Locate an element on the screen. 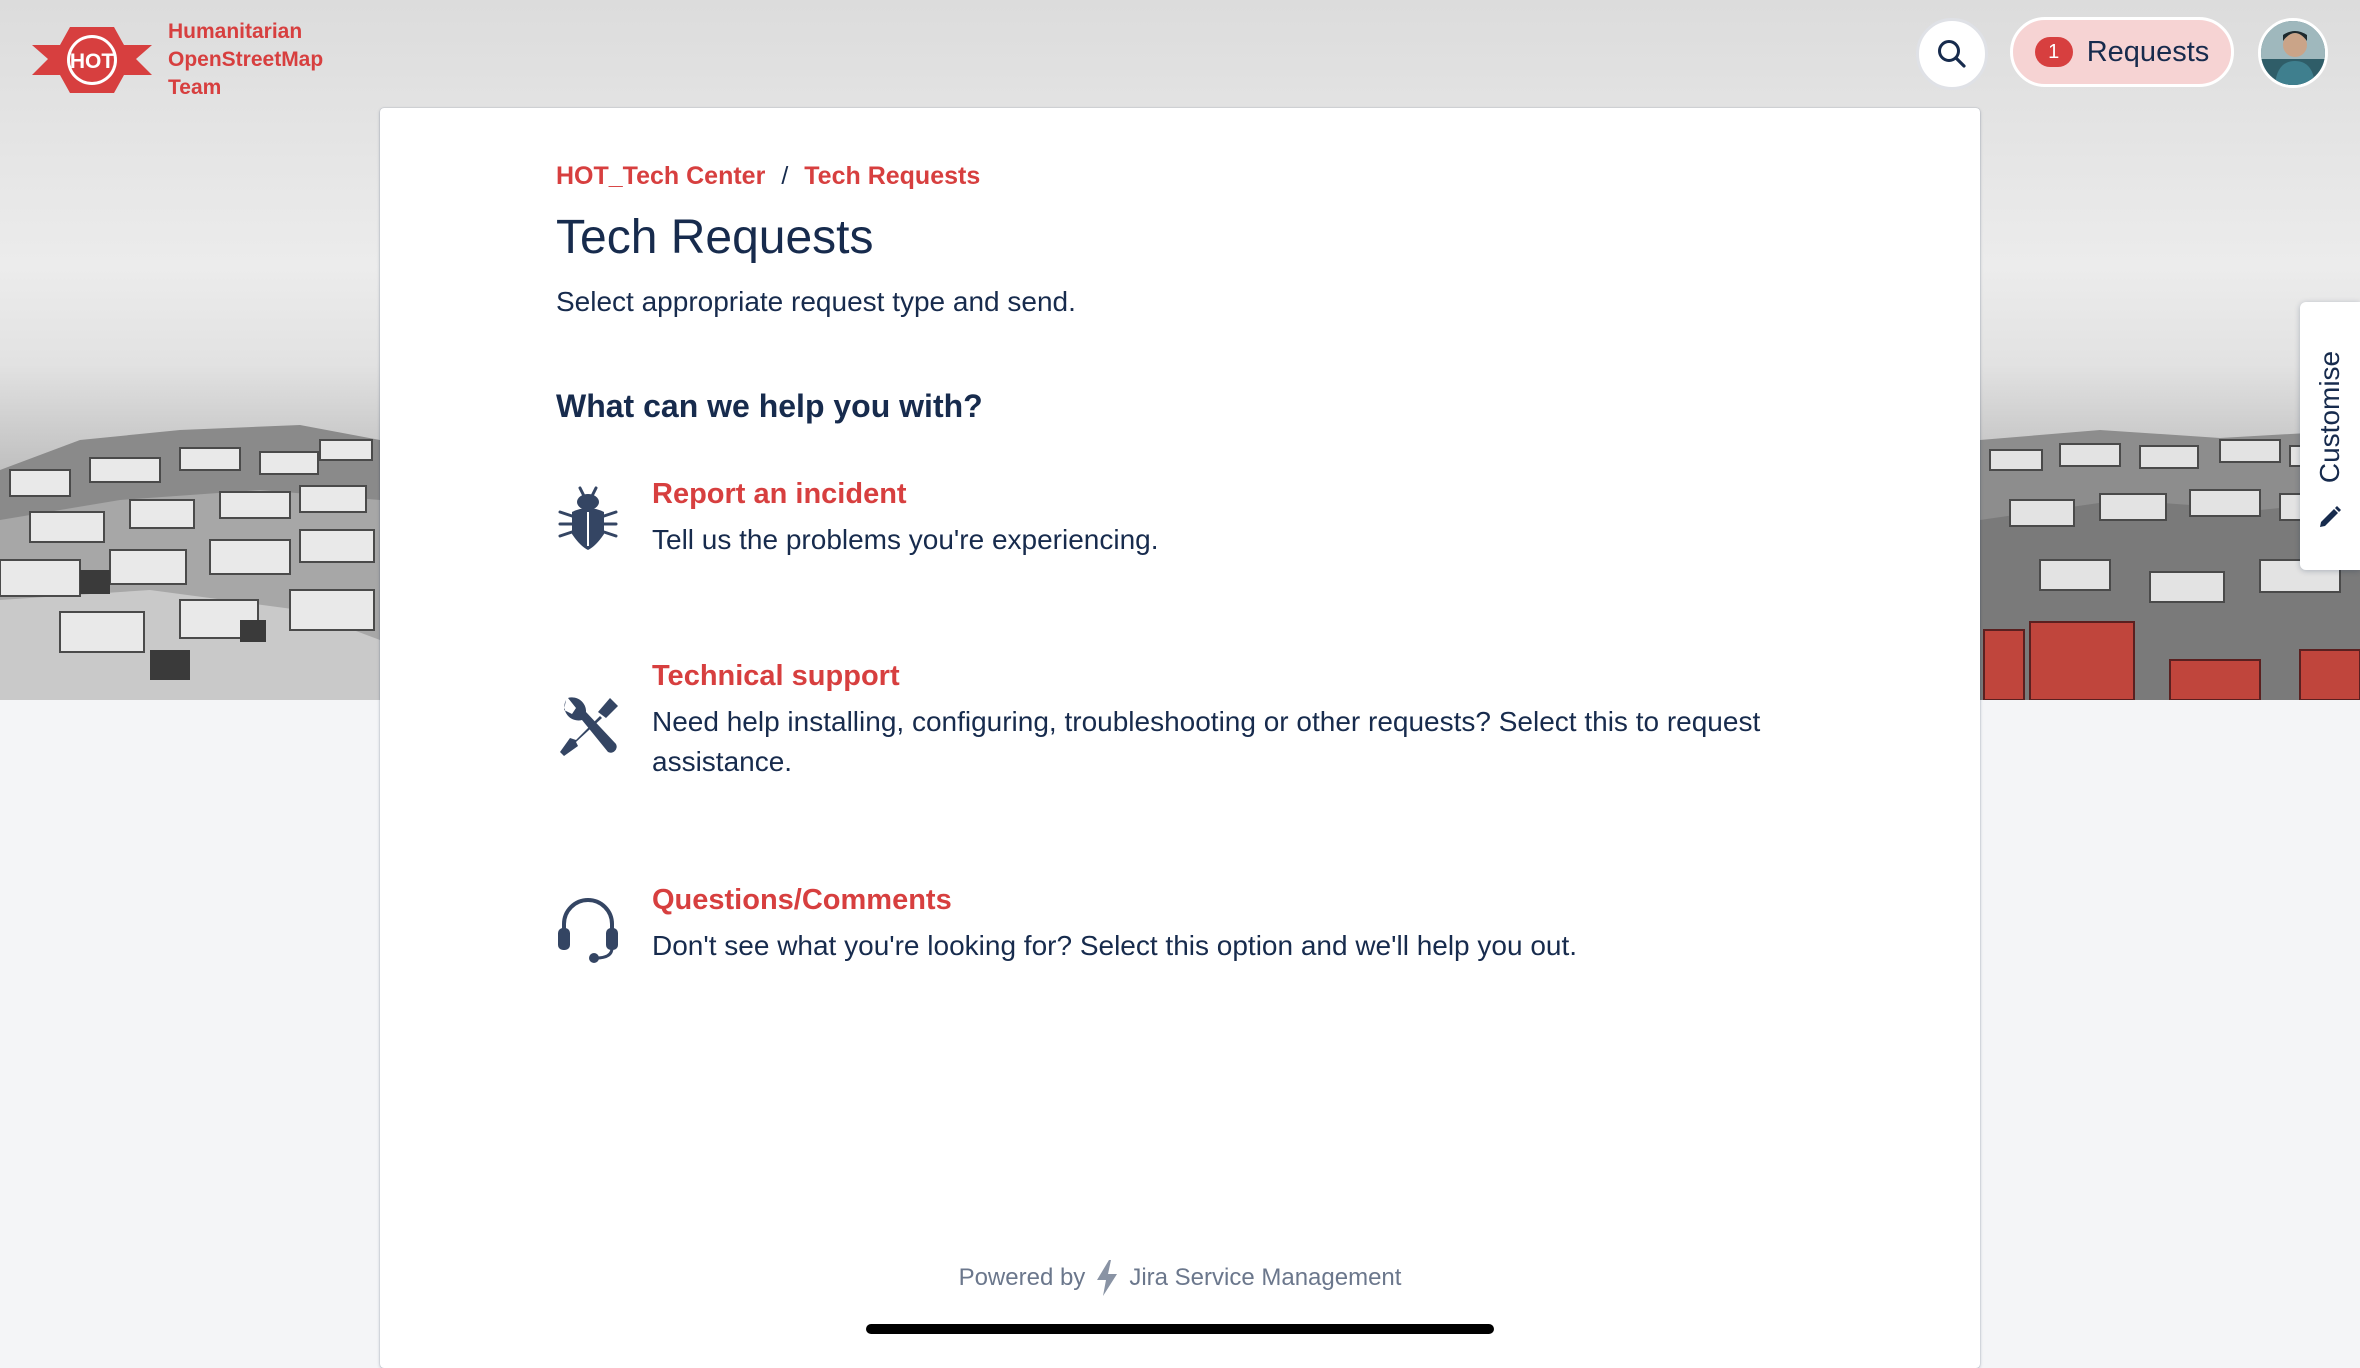 The image size is (2360, 1368). requests-button: 1 Requests is located at coordinates (2122, 52).